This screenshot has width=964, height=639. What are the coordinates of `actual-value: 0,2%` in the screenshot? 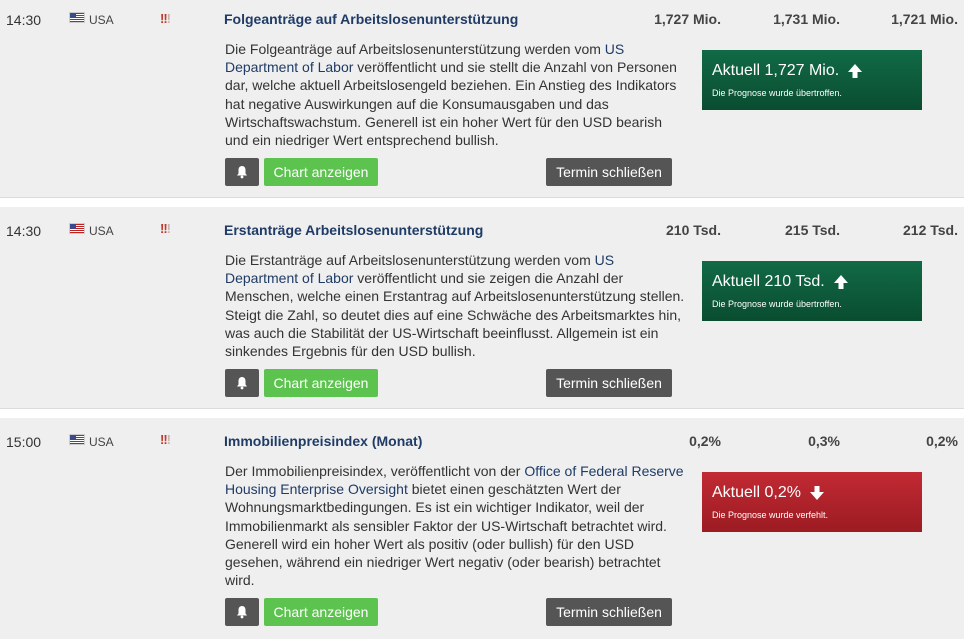 It's located at (705, 441).